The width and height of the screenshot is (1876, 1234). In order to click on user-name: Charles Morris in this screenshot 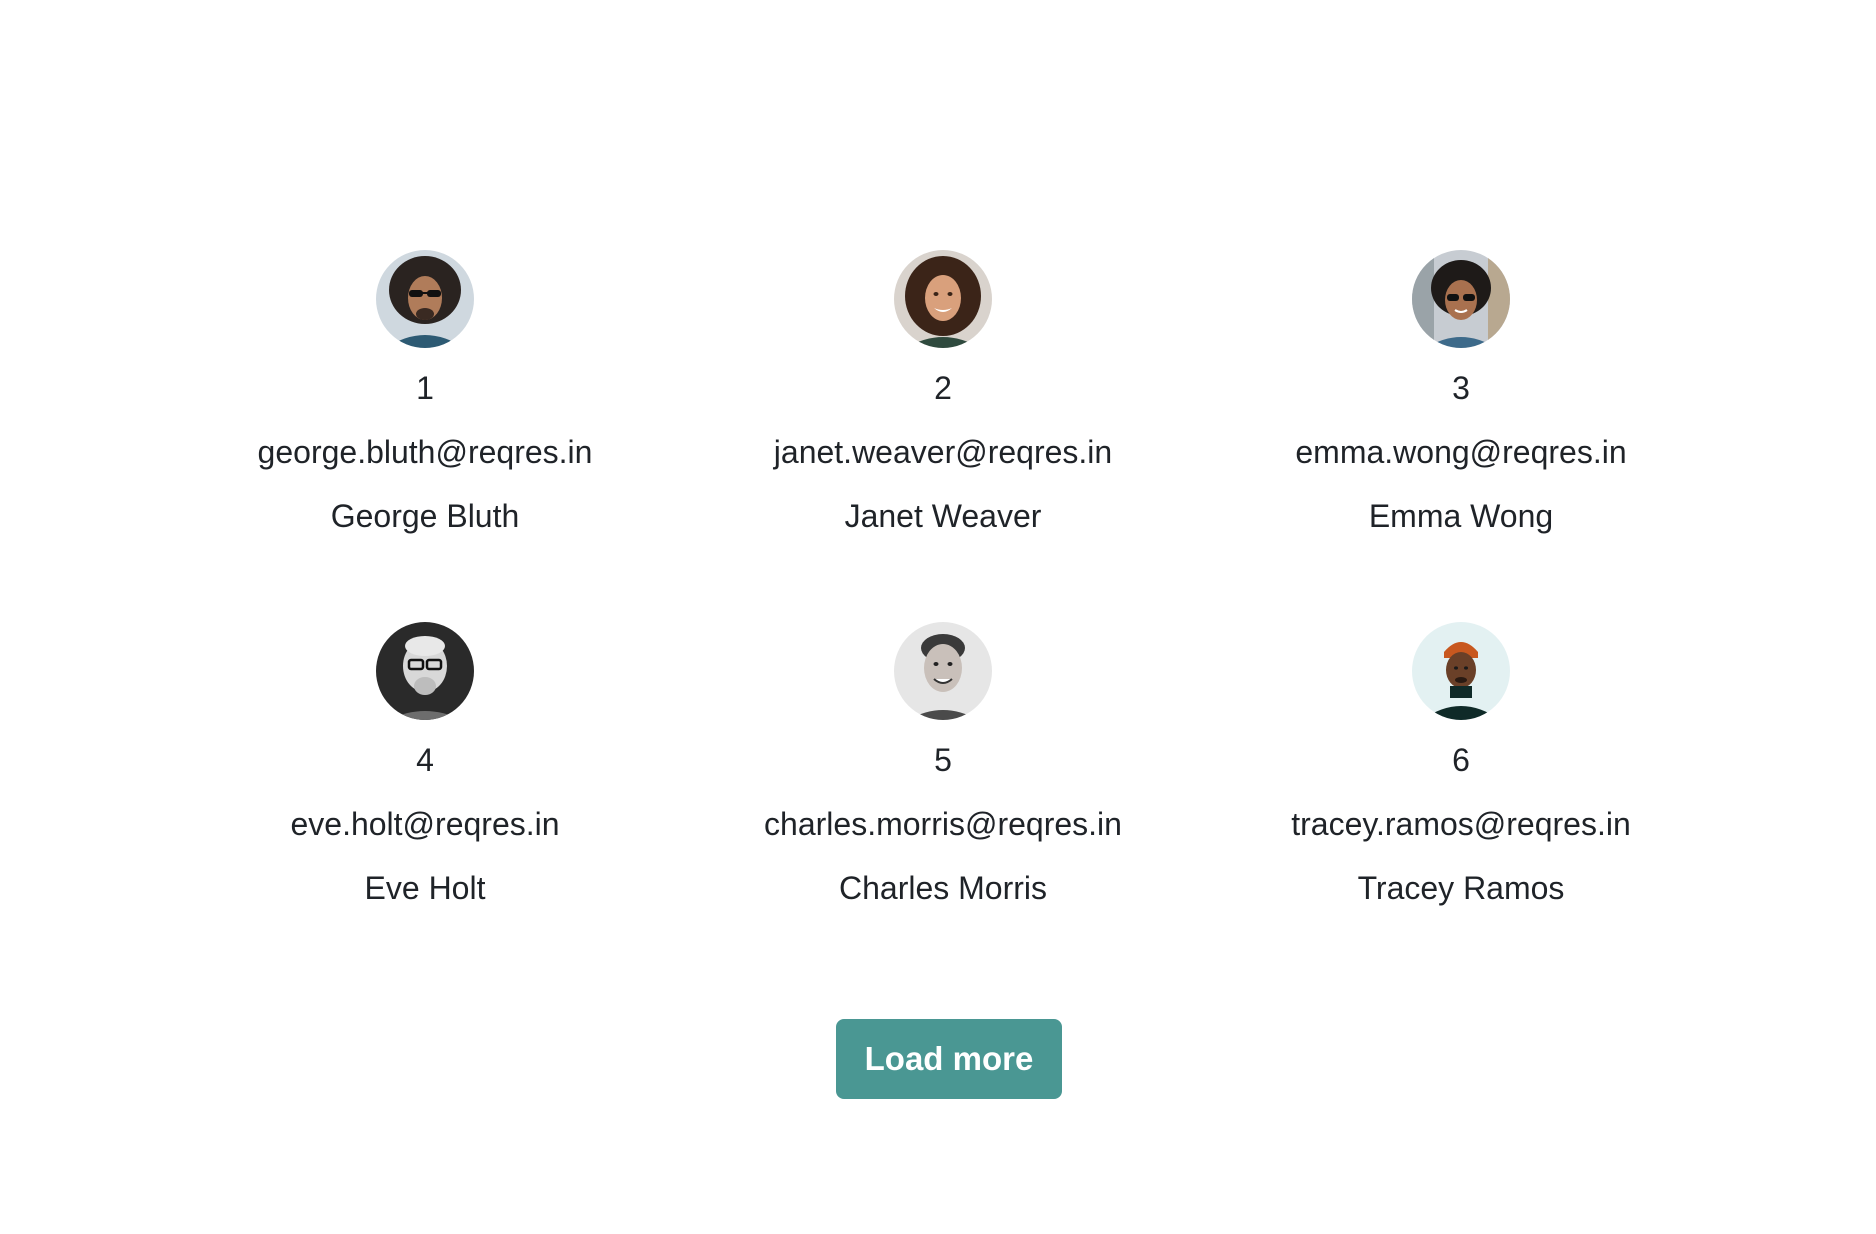, I will do `click(943, 888)`.